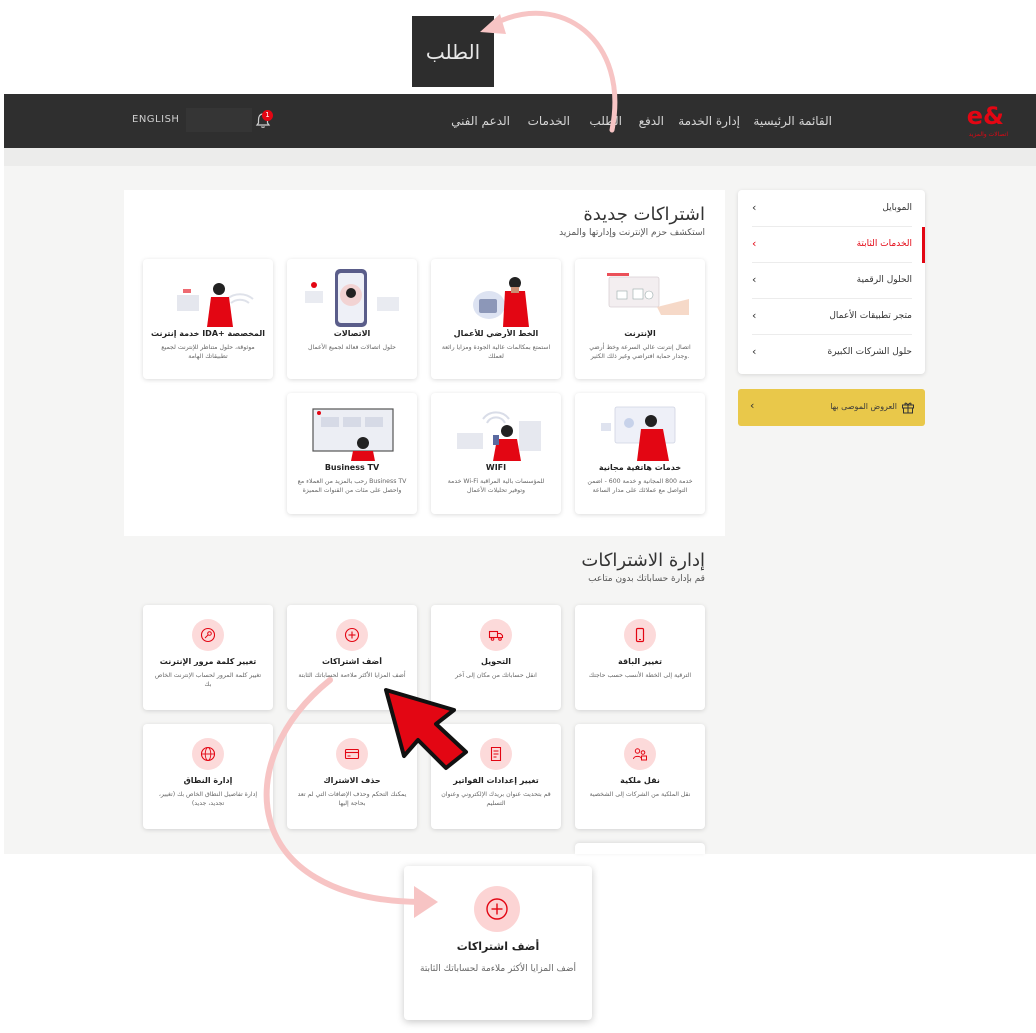 This screenshot has height=1033, width=1036. What do you see at coordinates (549, 121) in the screenshot?
I see `nav-item-services: الخدمات` at bounding box center [549, 121].